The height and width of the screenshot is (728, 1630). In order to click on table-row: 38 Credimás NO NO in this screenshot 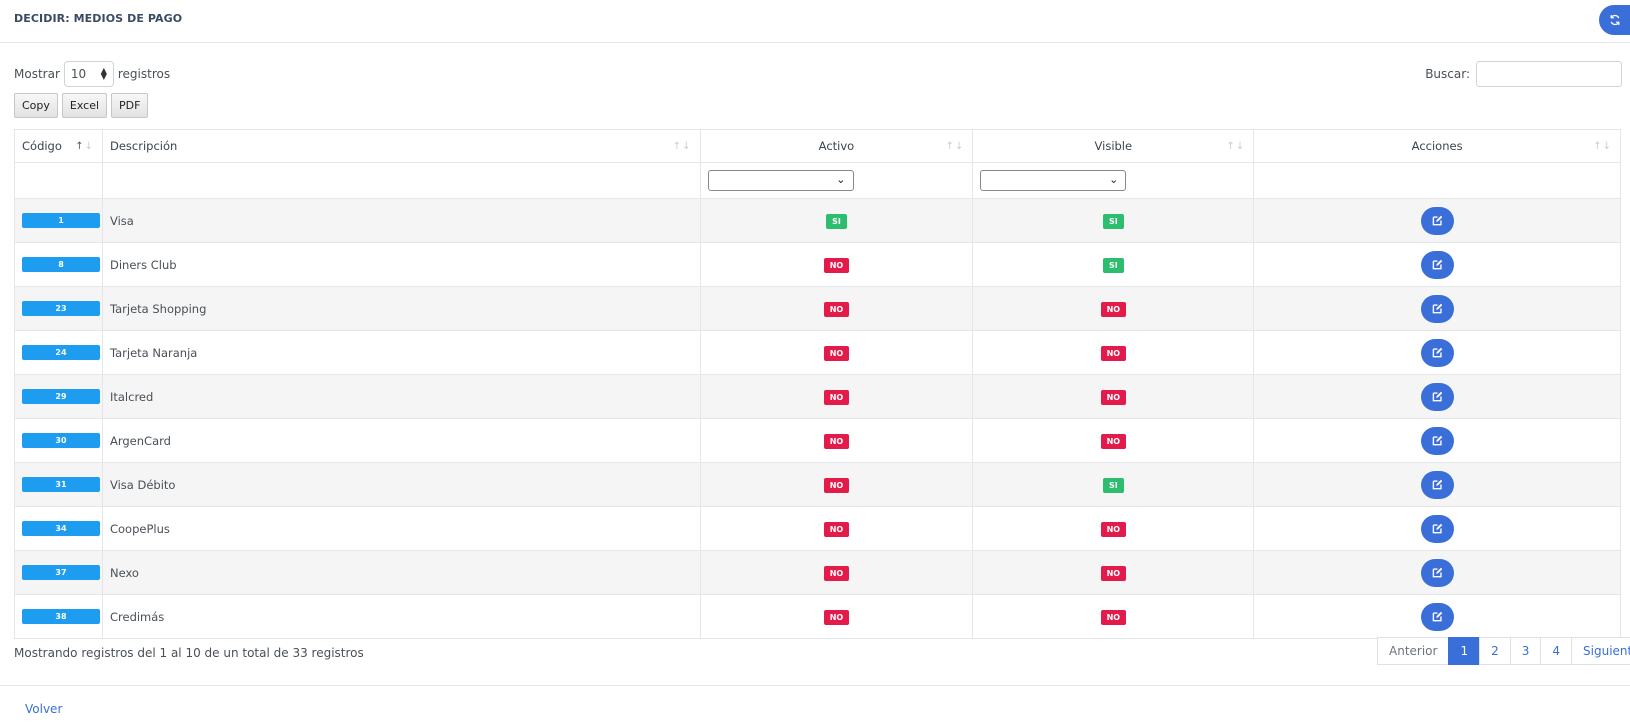, I will do `click(817, 616)`.